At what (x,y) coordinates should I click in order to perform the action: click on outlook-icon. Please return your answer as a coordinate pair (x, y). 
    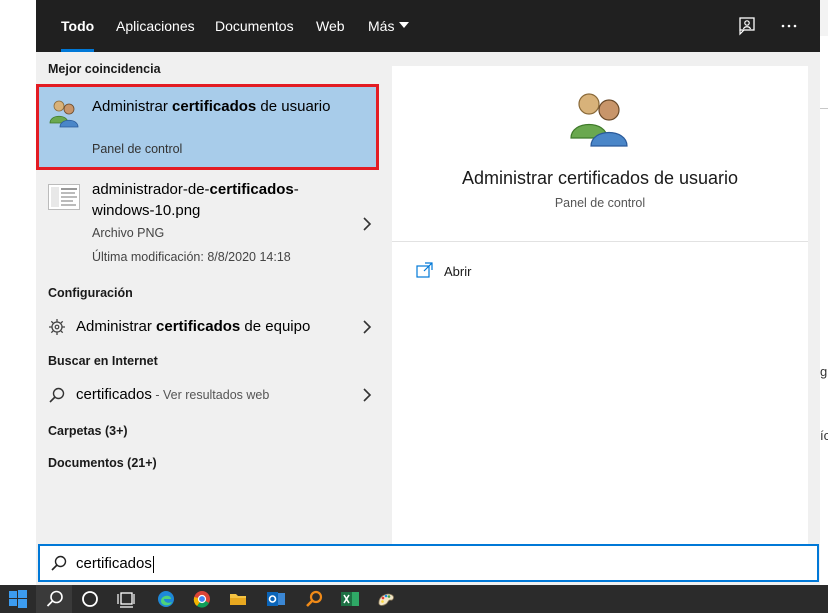
    Looking at the image, I should click on (276, 599).